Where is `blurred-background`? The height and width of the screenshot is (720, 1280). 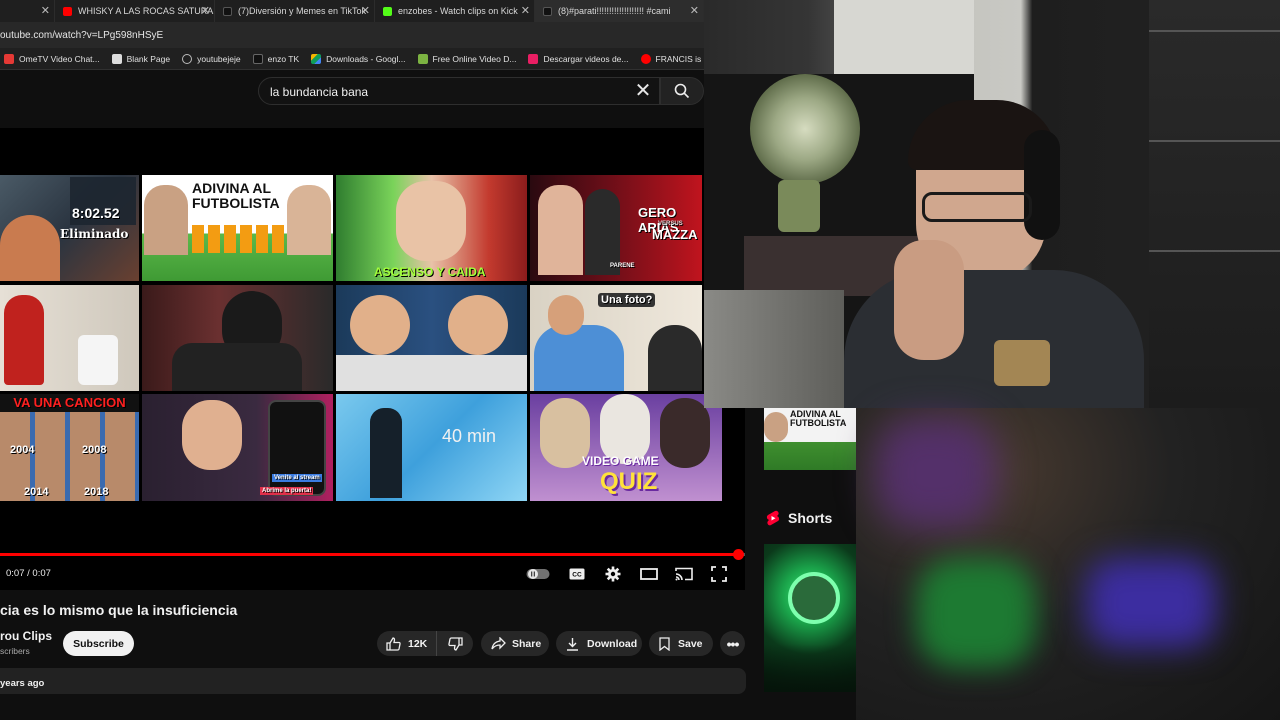
blurred-background is located at coordinates (1068, 564).